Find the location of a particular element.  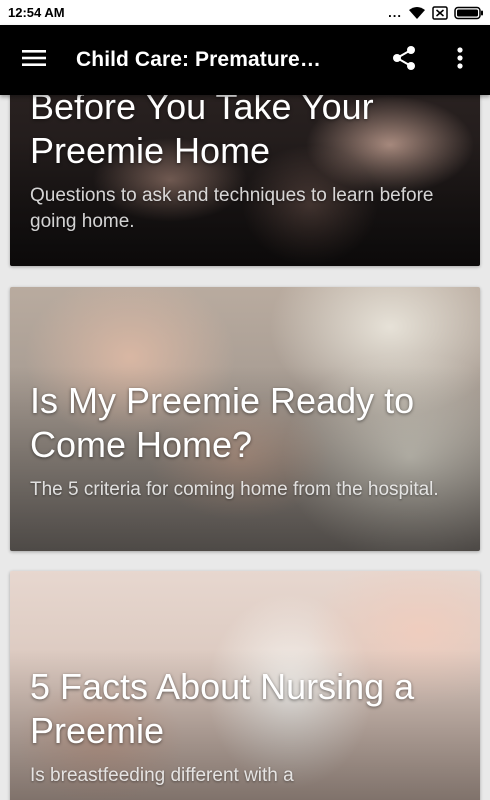

menu-icon is located at coordinates (34, 60).